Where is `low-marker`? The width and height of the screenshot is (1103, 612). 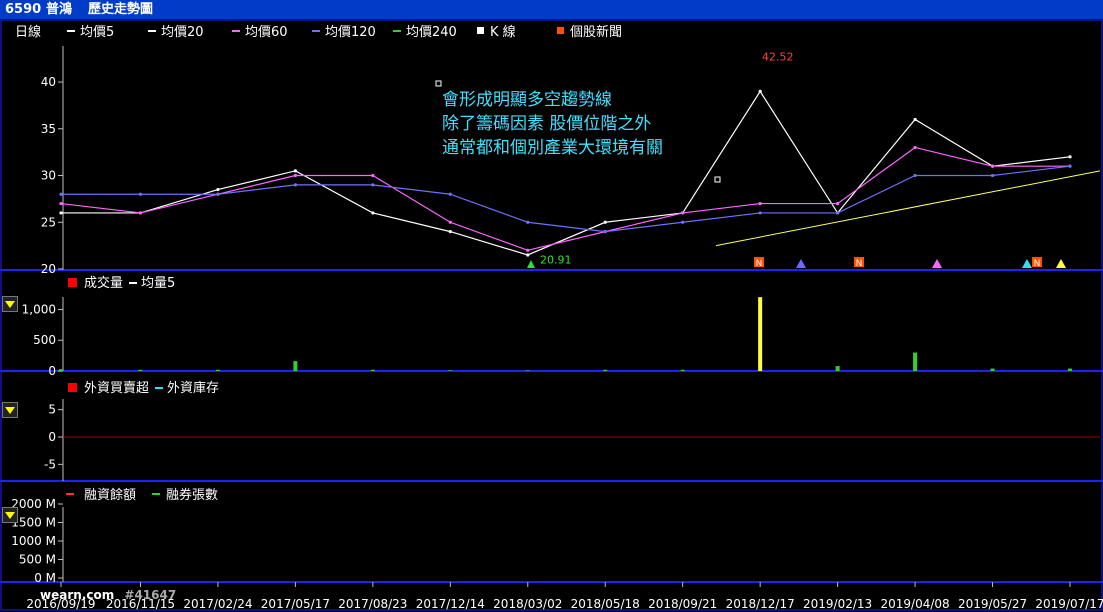 low-marker is located at coordinates (531, 264).